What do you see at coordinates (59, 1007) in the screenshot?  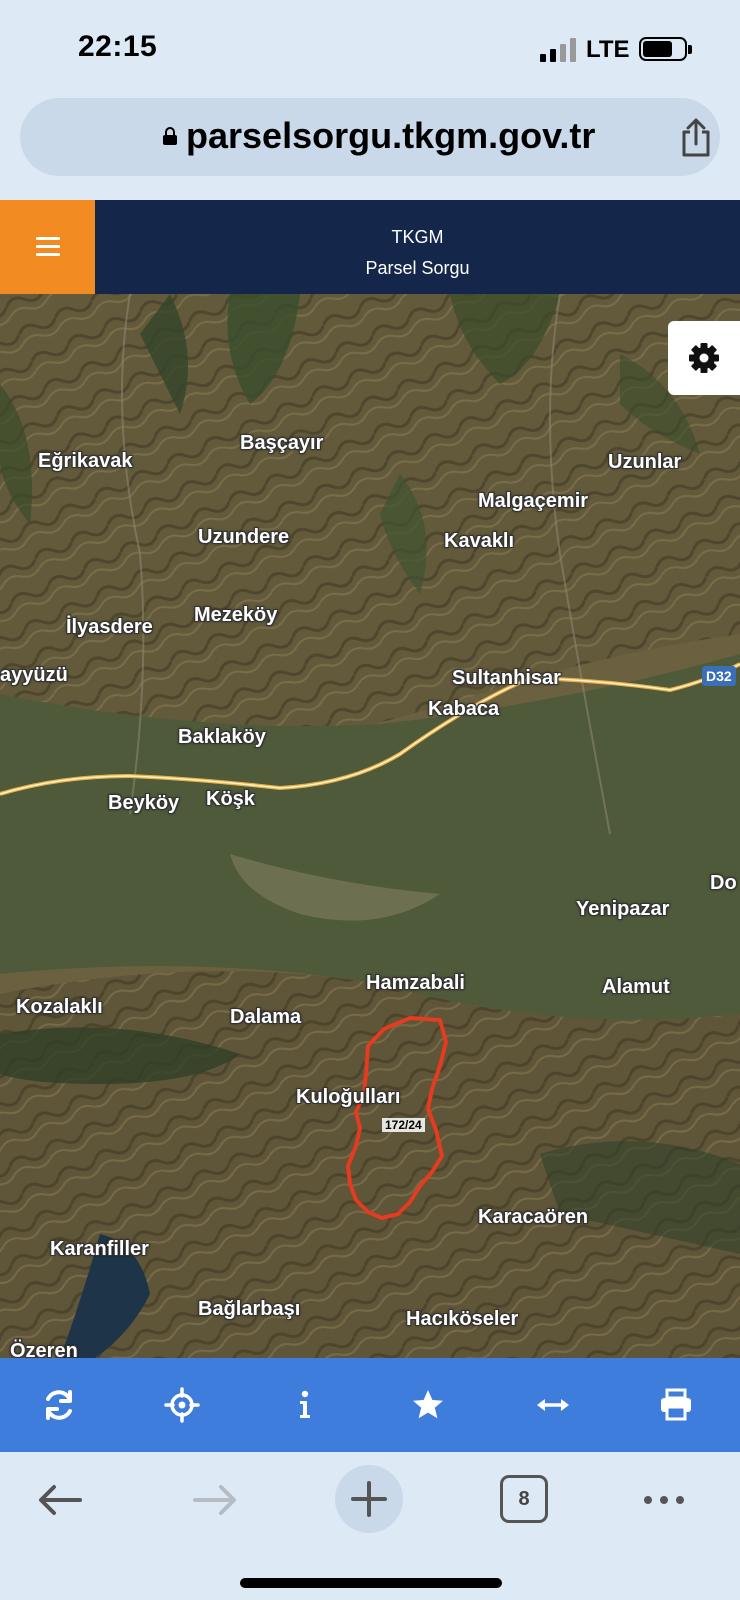 I see `place-label: Kozalaklı` at bounding box center [59, 1007].